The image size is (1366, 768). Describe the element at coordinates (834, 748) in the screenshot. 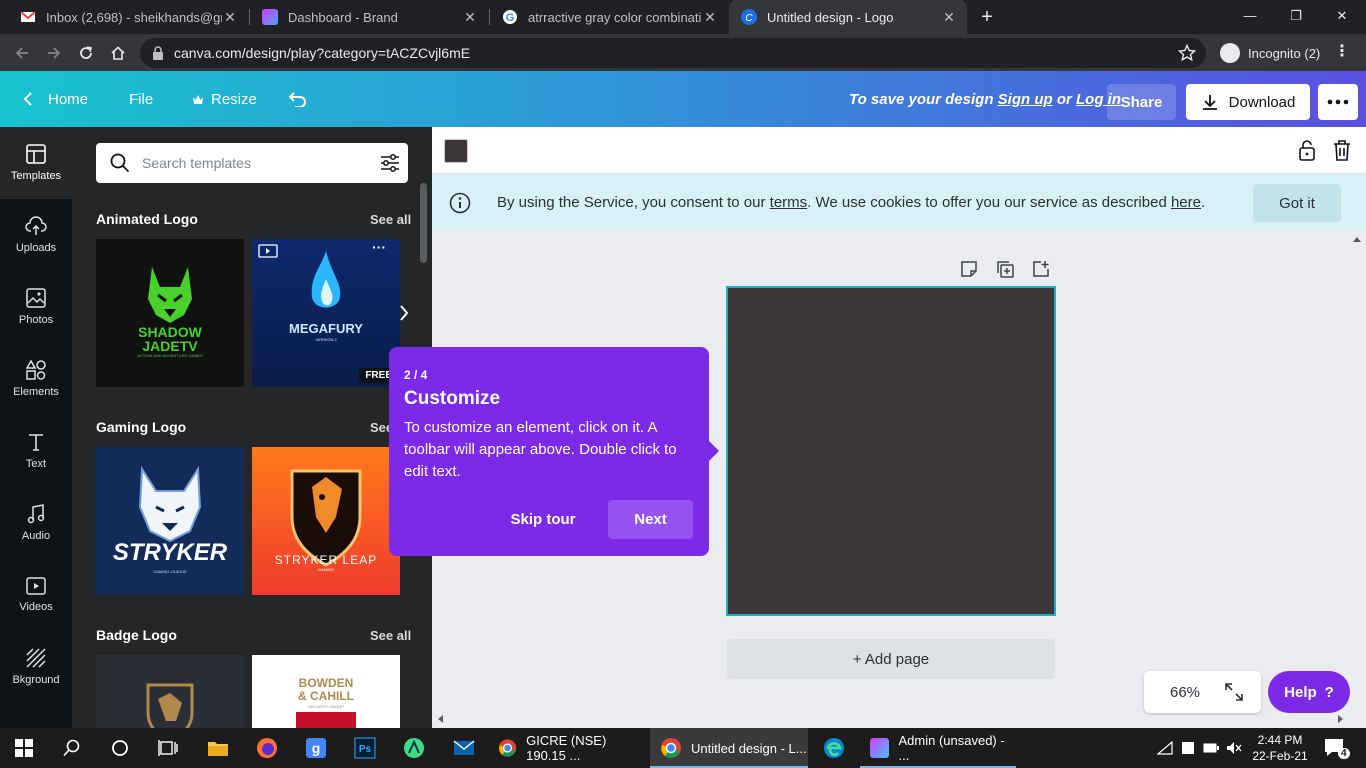

I see `edge-button` at that location.